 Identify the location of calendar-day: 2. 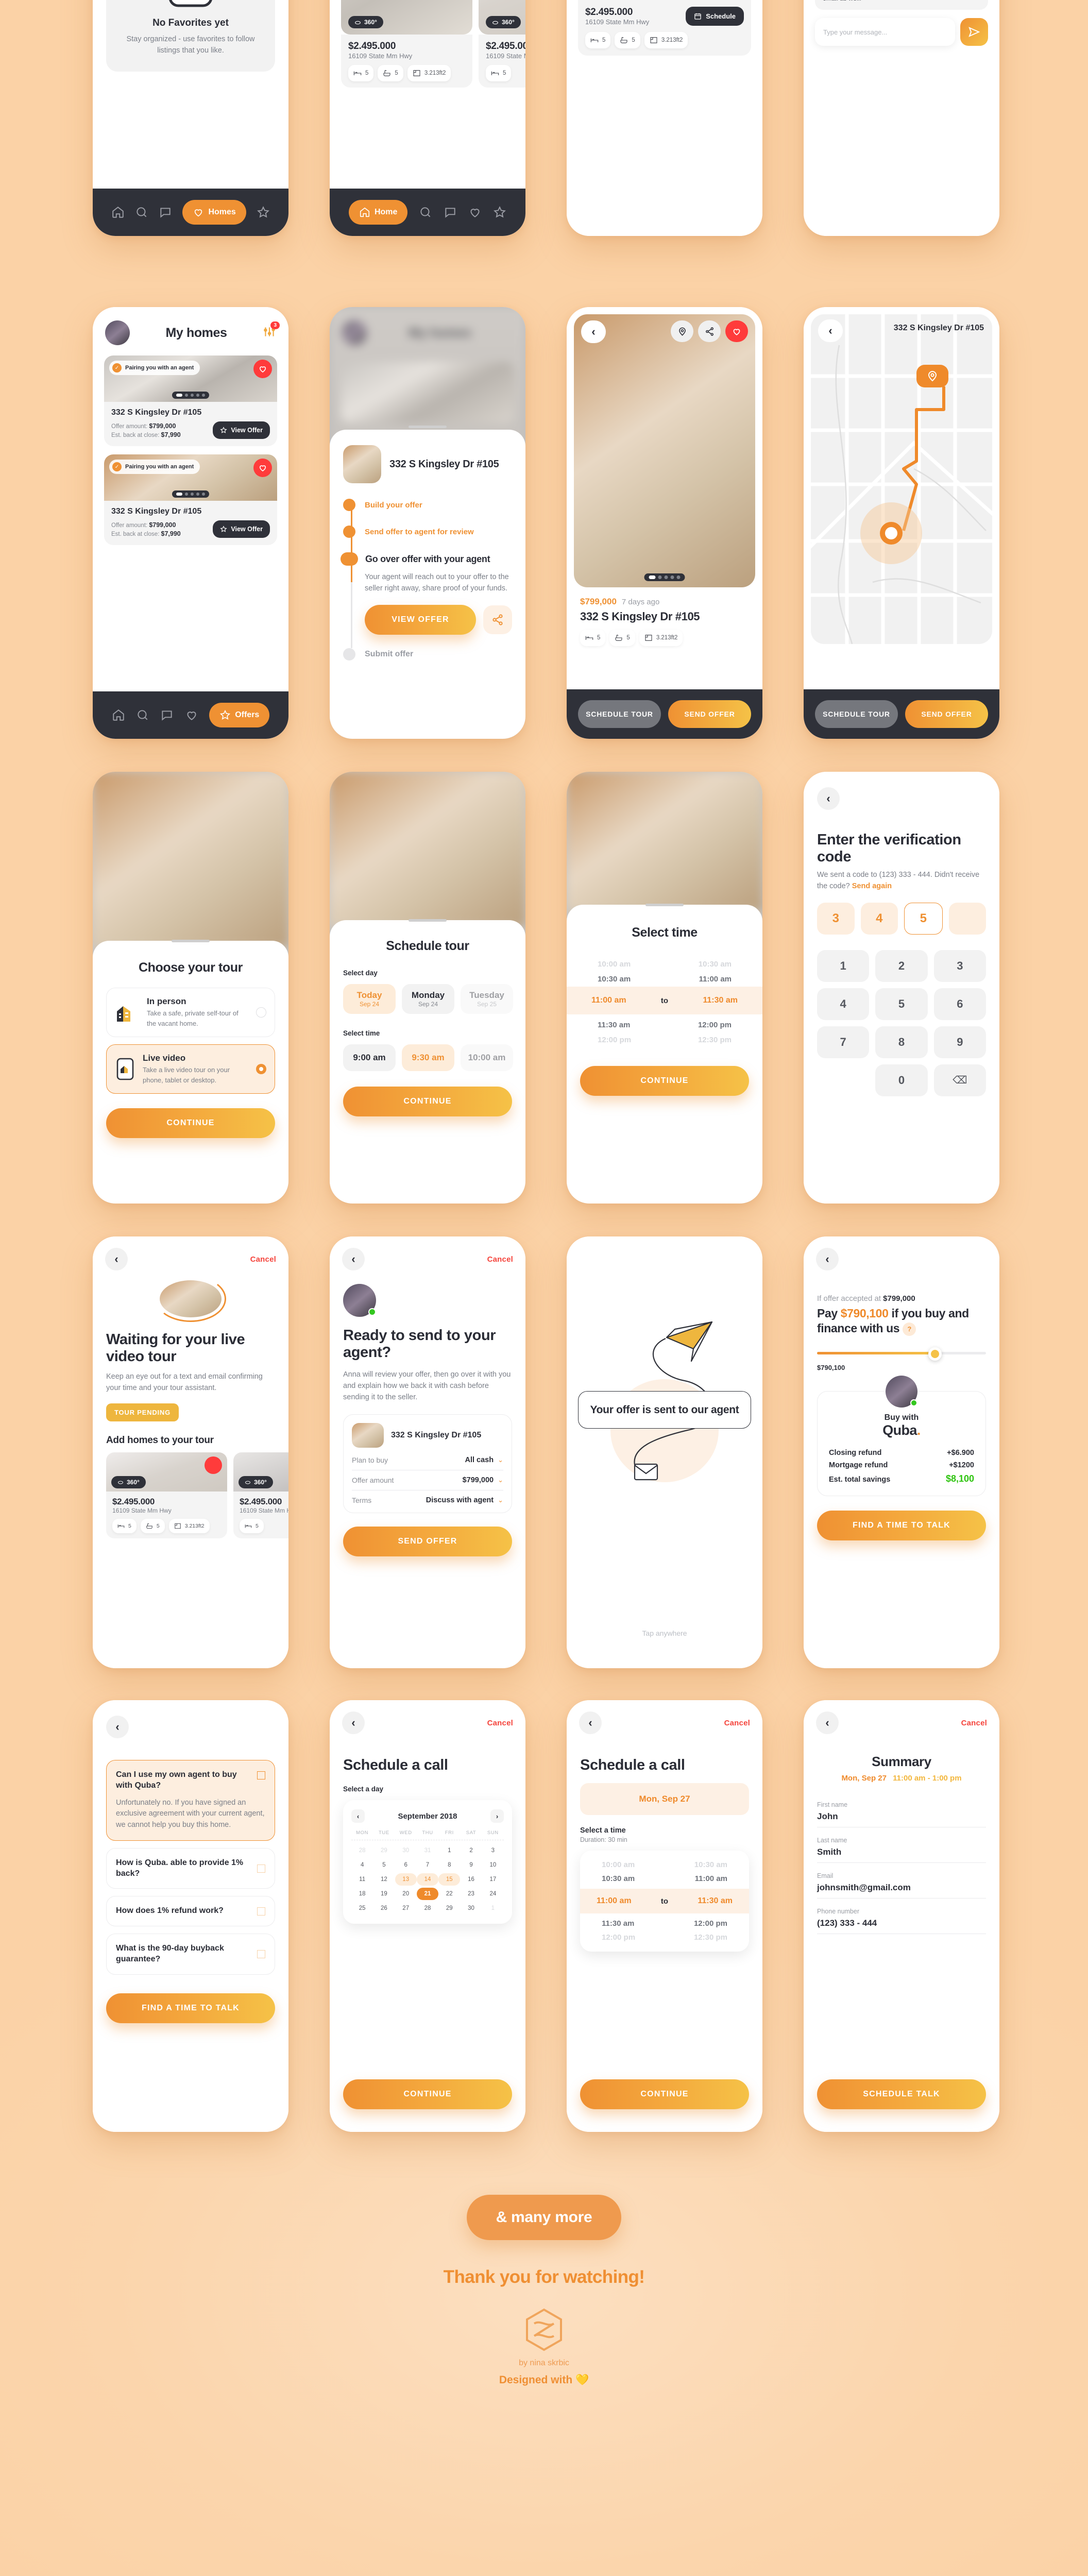
(471, 1850).